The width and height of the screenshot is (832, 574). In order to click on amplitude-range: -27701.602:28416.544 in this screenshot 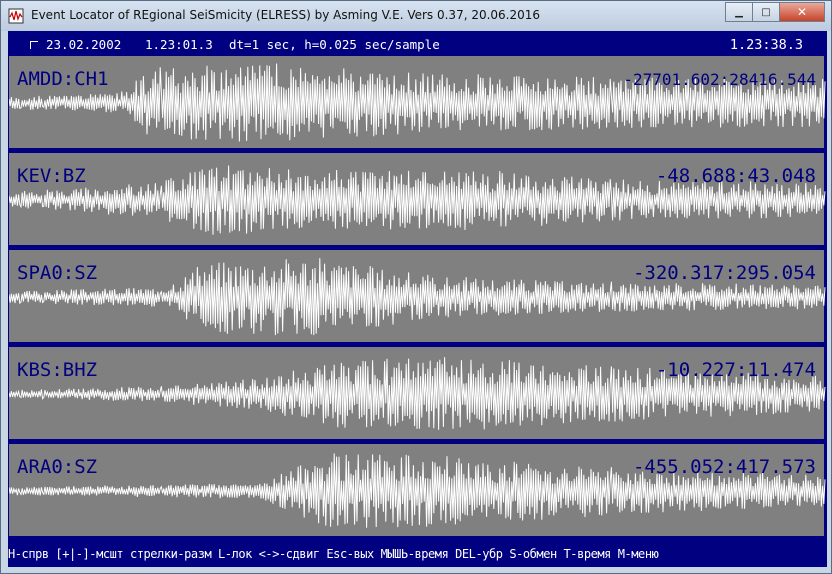, I will do `click(719, 79)`.